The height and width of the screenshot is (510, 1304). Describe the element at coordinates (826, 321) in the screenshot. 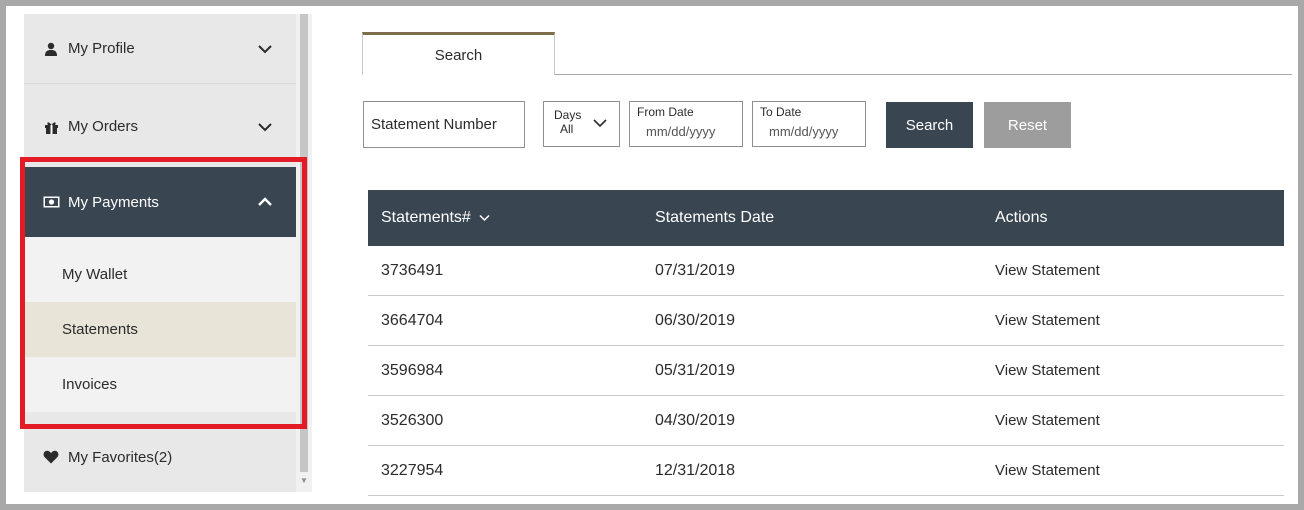

I see `table-row: 3664704 06/30/2019 View Statement` at that location.